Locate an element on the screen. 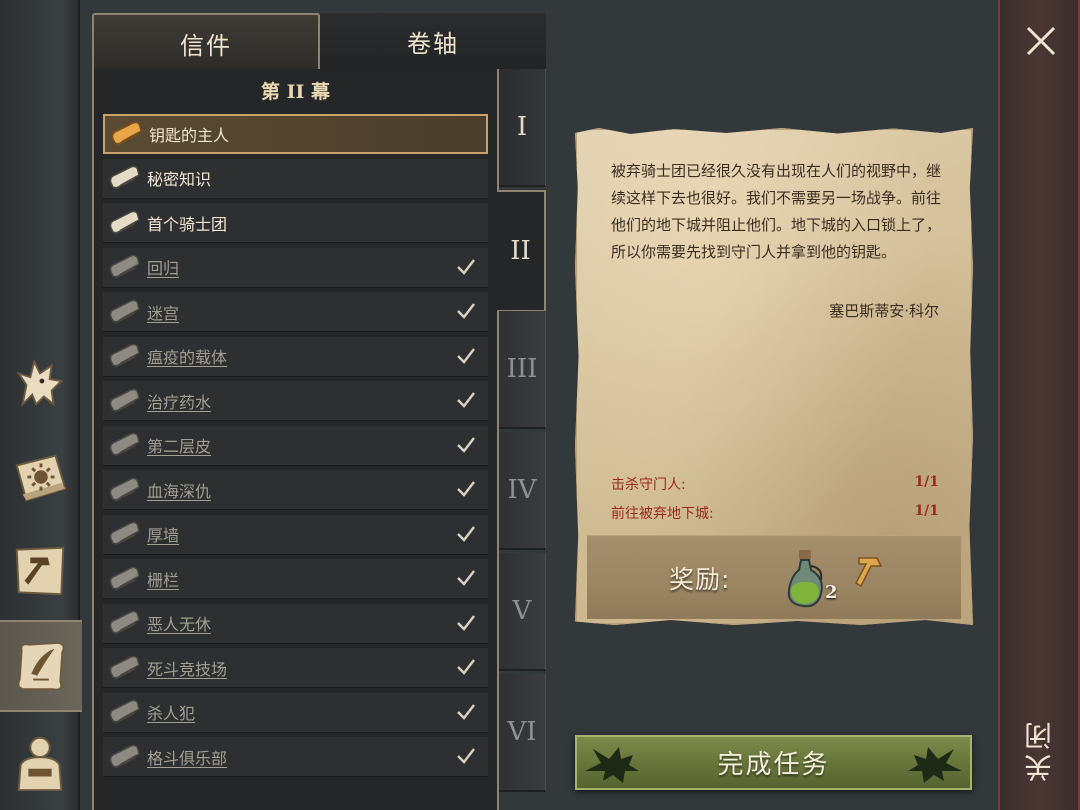 The image size is (1080, 810). quest-row: 钥匙的主人 is located at coordinates (295, 134).